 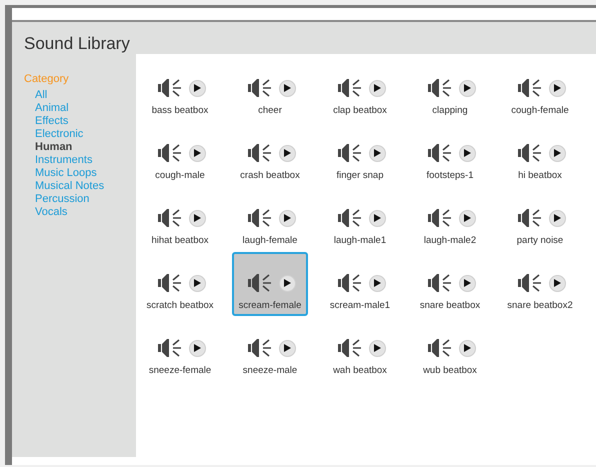 What do you see at coordinates (77, 44) in the screenshot?
I see `dialog-title: Sound Library` at bounding box center [77, 44].